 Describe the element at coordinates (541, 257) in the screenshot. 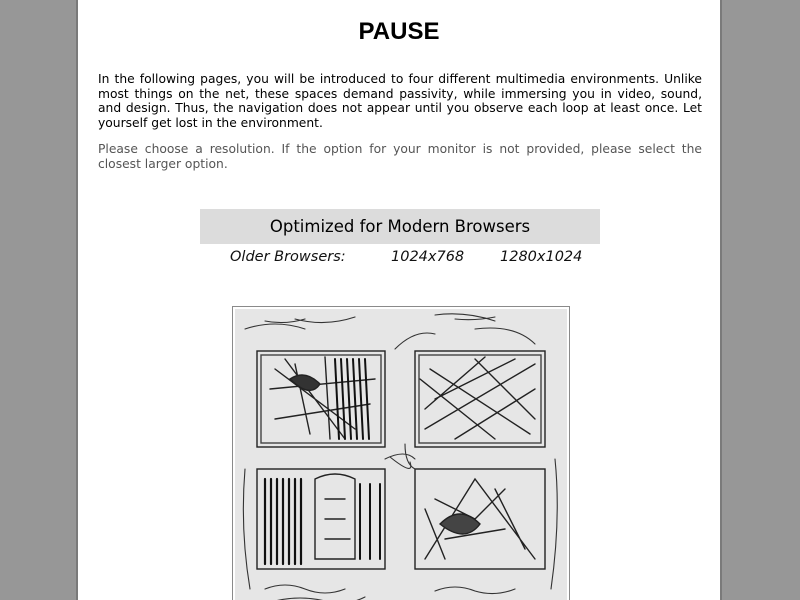

I see `resolution-1280-link: 1280x1024` at that location.